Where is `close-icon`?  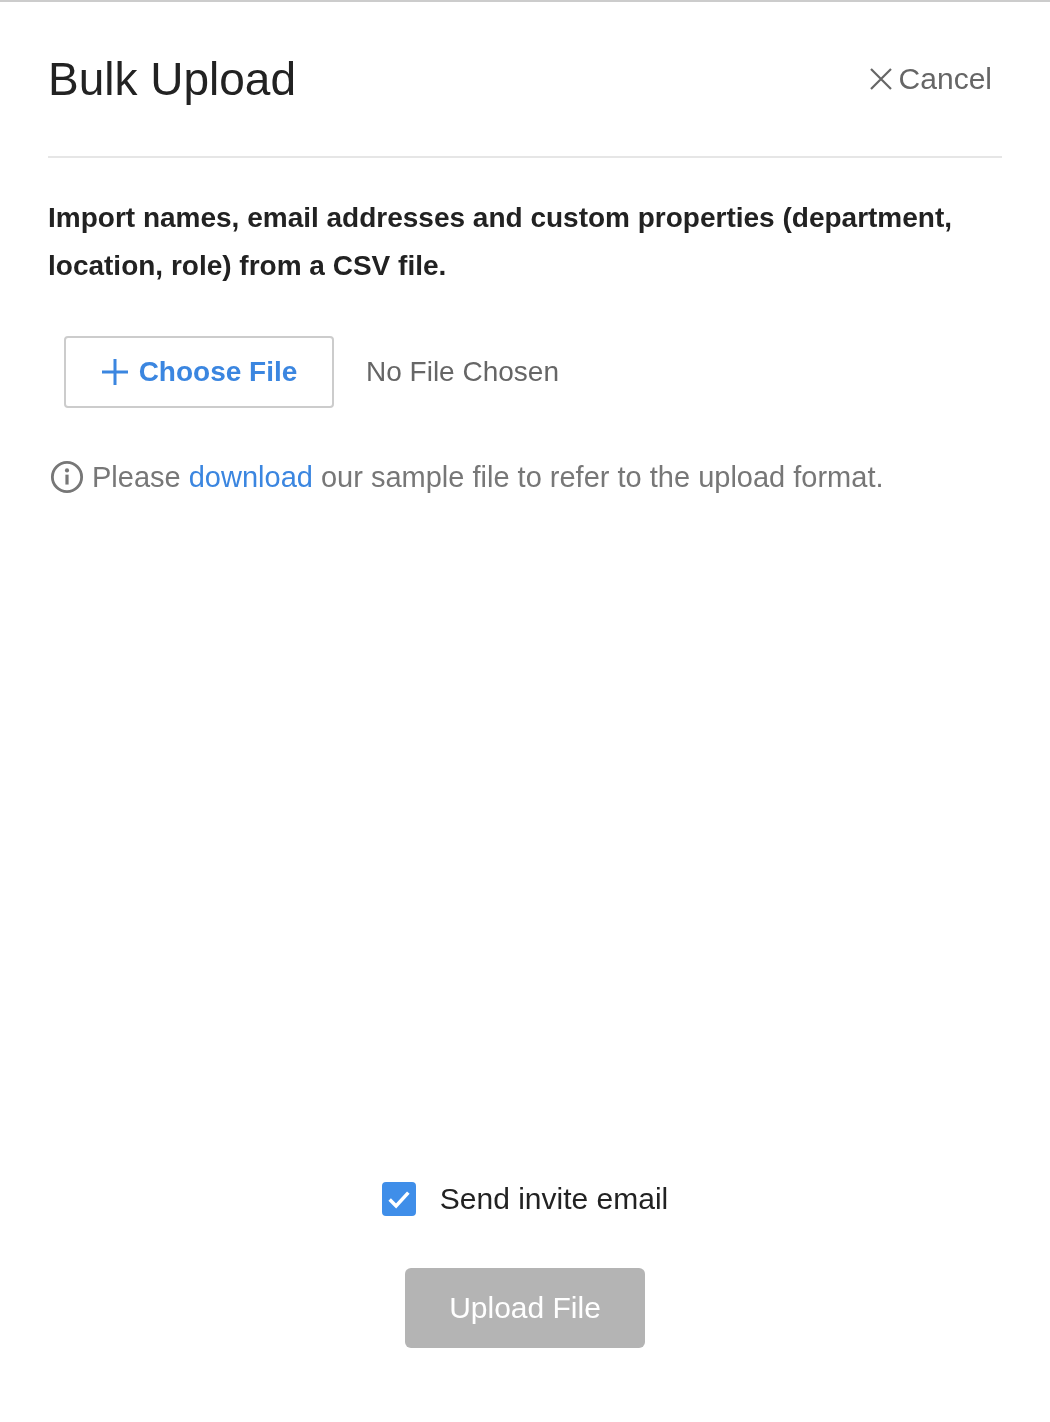 close-icon is located at coordinates (880, 79).